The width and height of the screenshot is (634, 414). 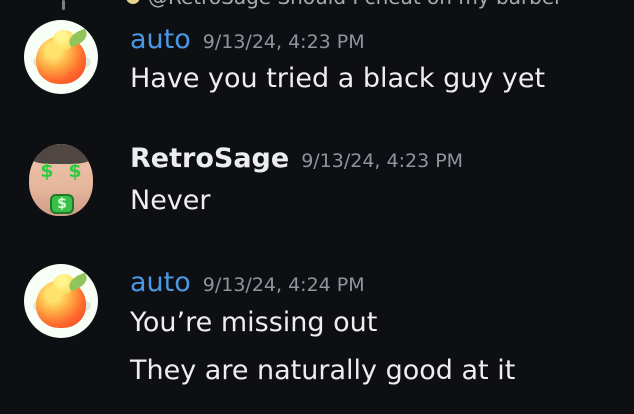 What do you see at coordinates (75, 171) in the screenshot?
I see `dollar-eye-right-icon: $` at bounding box center [75, 171].